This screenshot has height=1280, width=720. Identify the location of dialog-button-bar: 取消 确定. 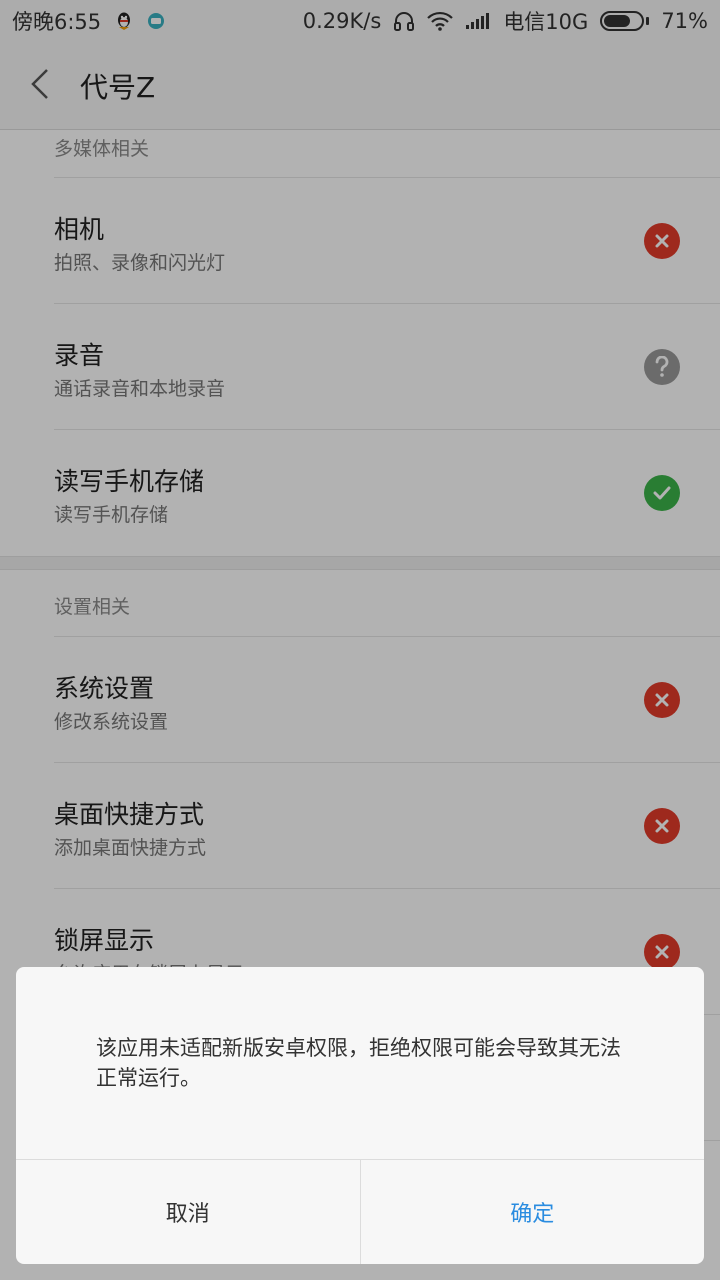
(360, 1211).